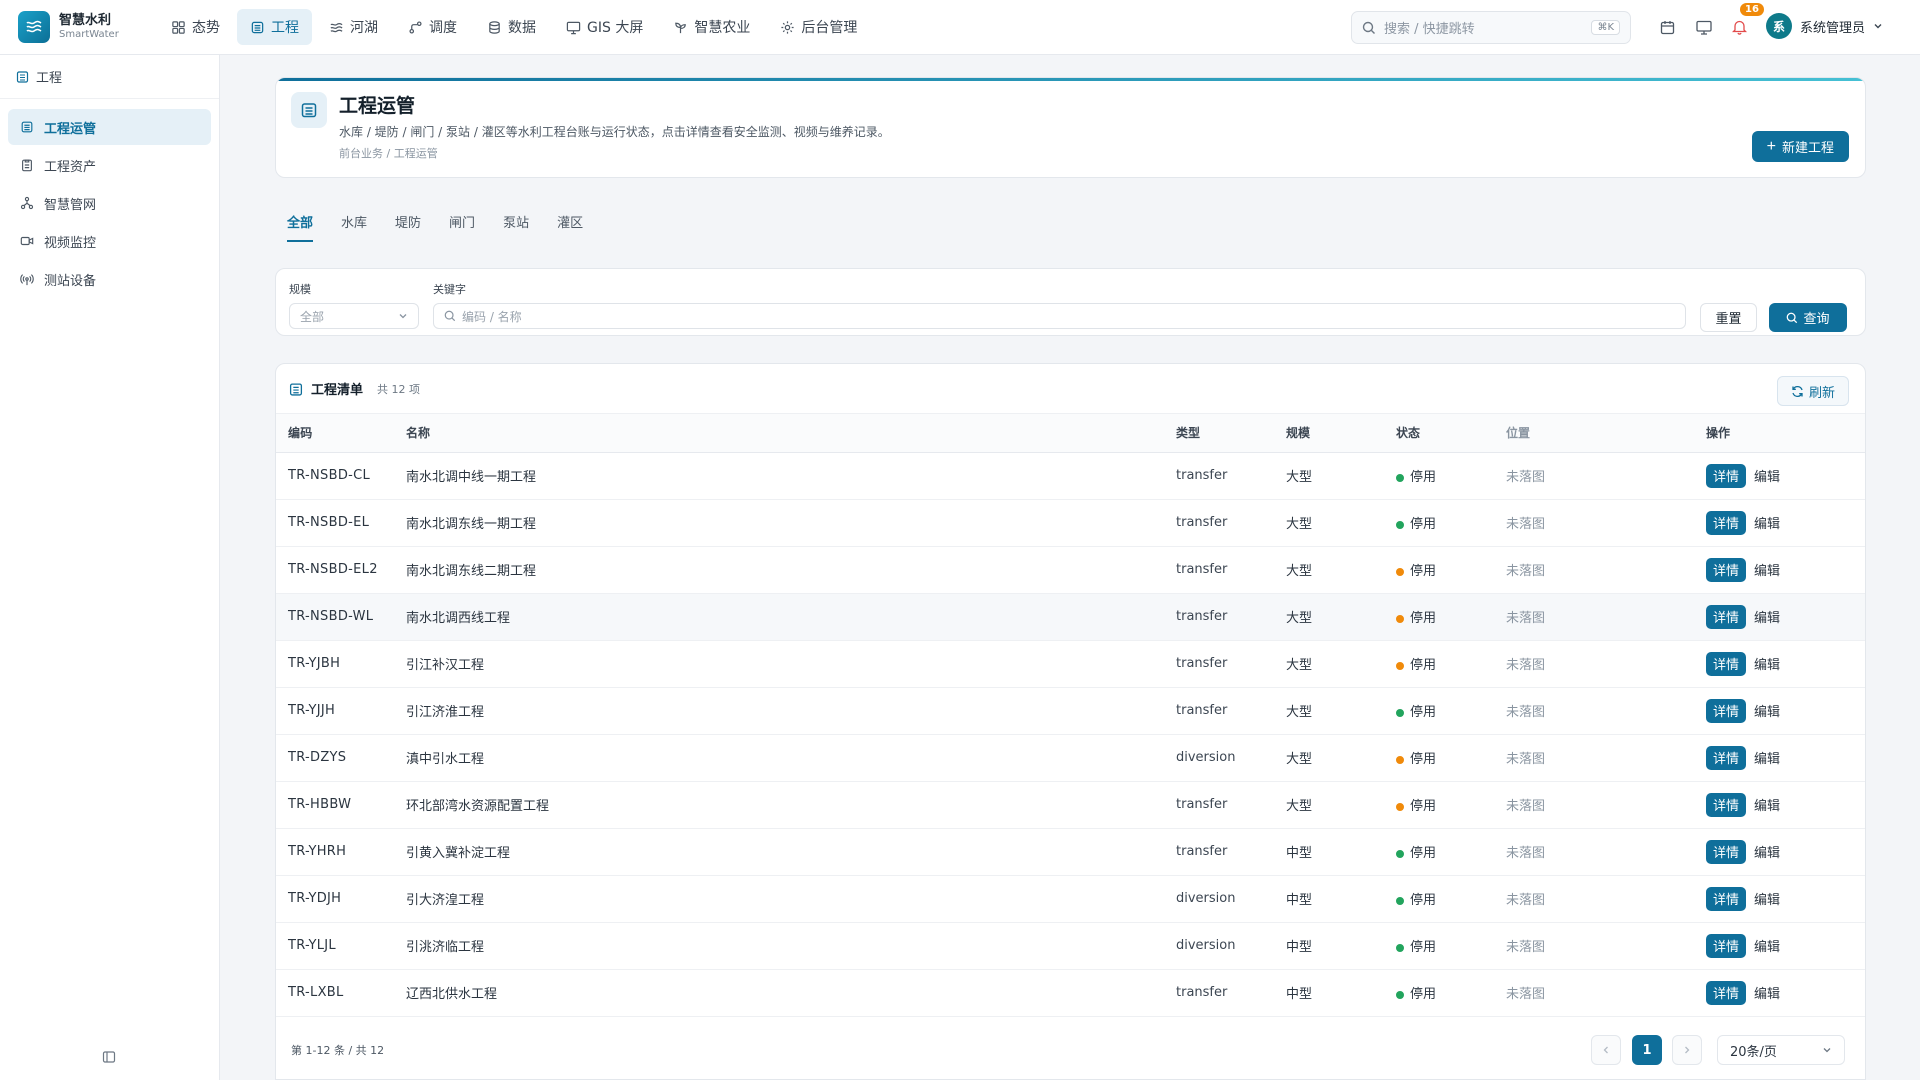 Image resolution: width=1920 pixels, height=1080 pixels. Describe the element at coordinates (1728, 317) in the screenshot. I see `reset-button: 重置` at that location.